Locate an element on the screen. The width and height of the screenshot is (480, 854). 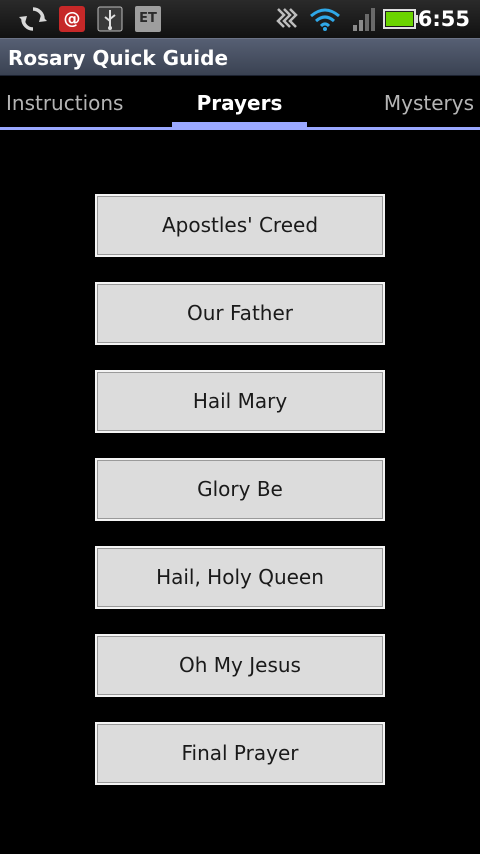
signal-icon is located at coordinates (364, 19).